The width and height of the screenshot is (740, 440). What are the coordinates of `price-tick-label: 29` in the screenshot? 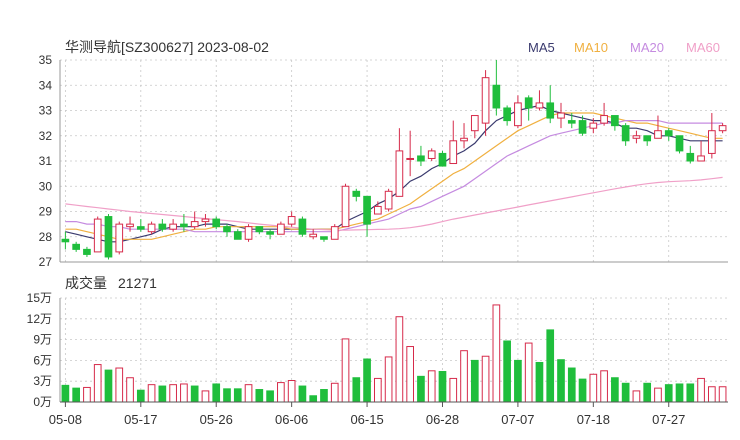 It's located at (46, 212).